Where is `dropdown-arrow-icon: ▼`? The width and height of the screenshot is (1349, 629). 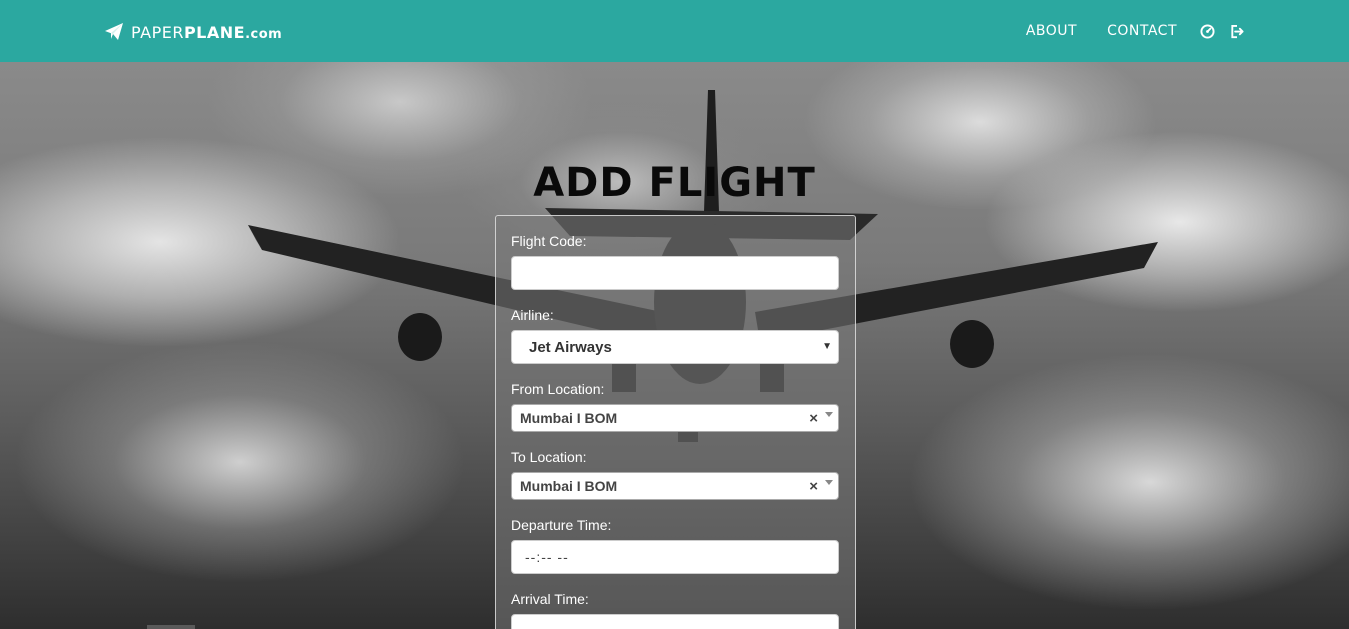 dropdown-arrow-icon: ▼ is located at coordinates (827, 346).